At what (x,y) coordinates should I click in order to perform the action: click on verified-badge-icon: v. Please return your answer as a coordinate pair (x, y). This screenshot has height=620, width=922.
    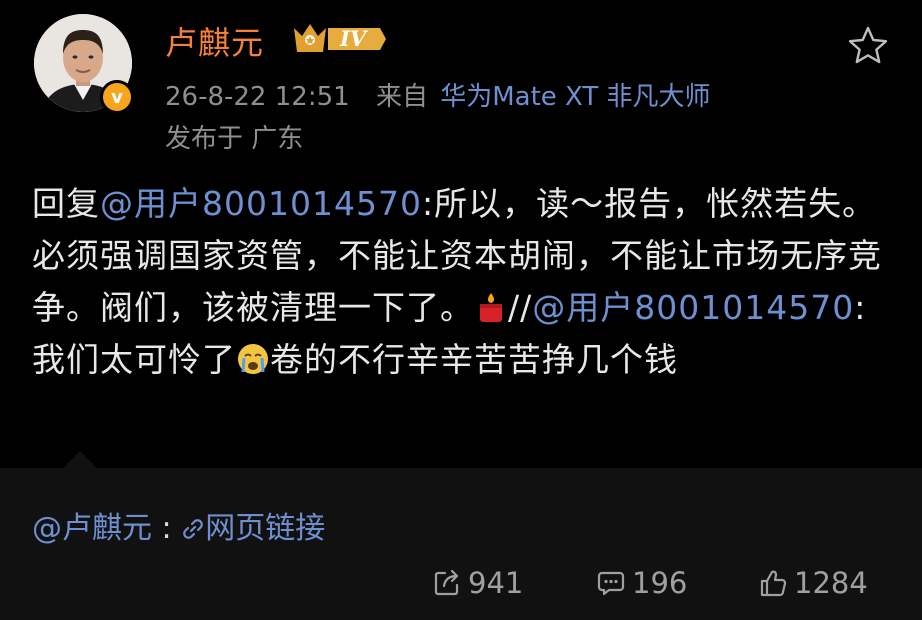
    Looking at the image, I should click on (117, 97).